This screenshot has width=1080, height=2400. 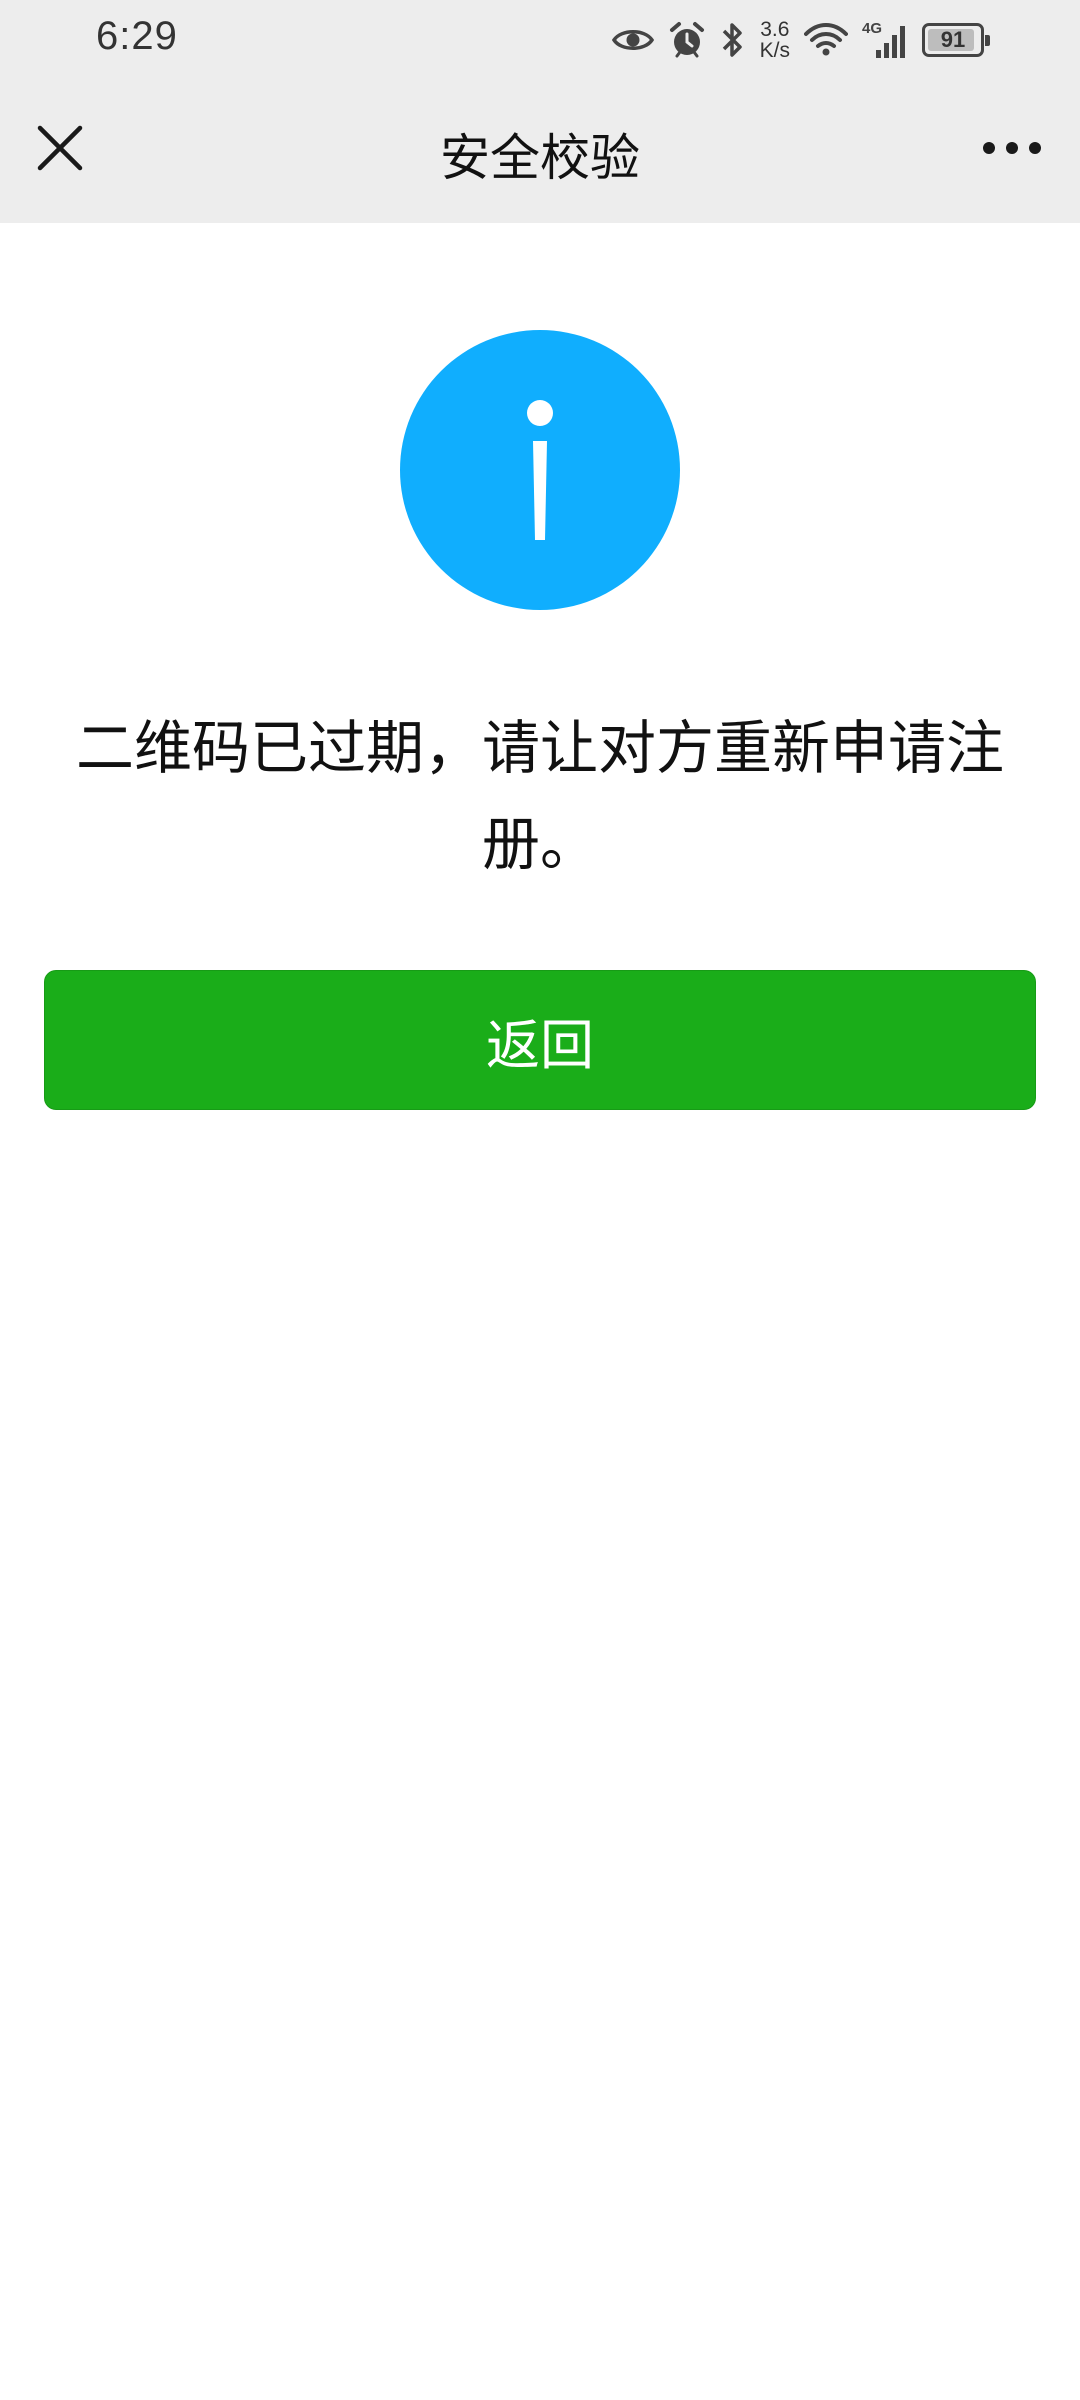 I want to click on nav-bar: 安全校验, so click(x=540, y=151).